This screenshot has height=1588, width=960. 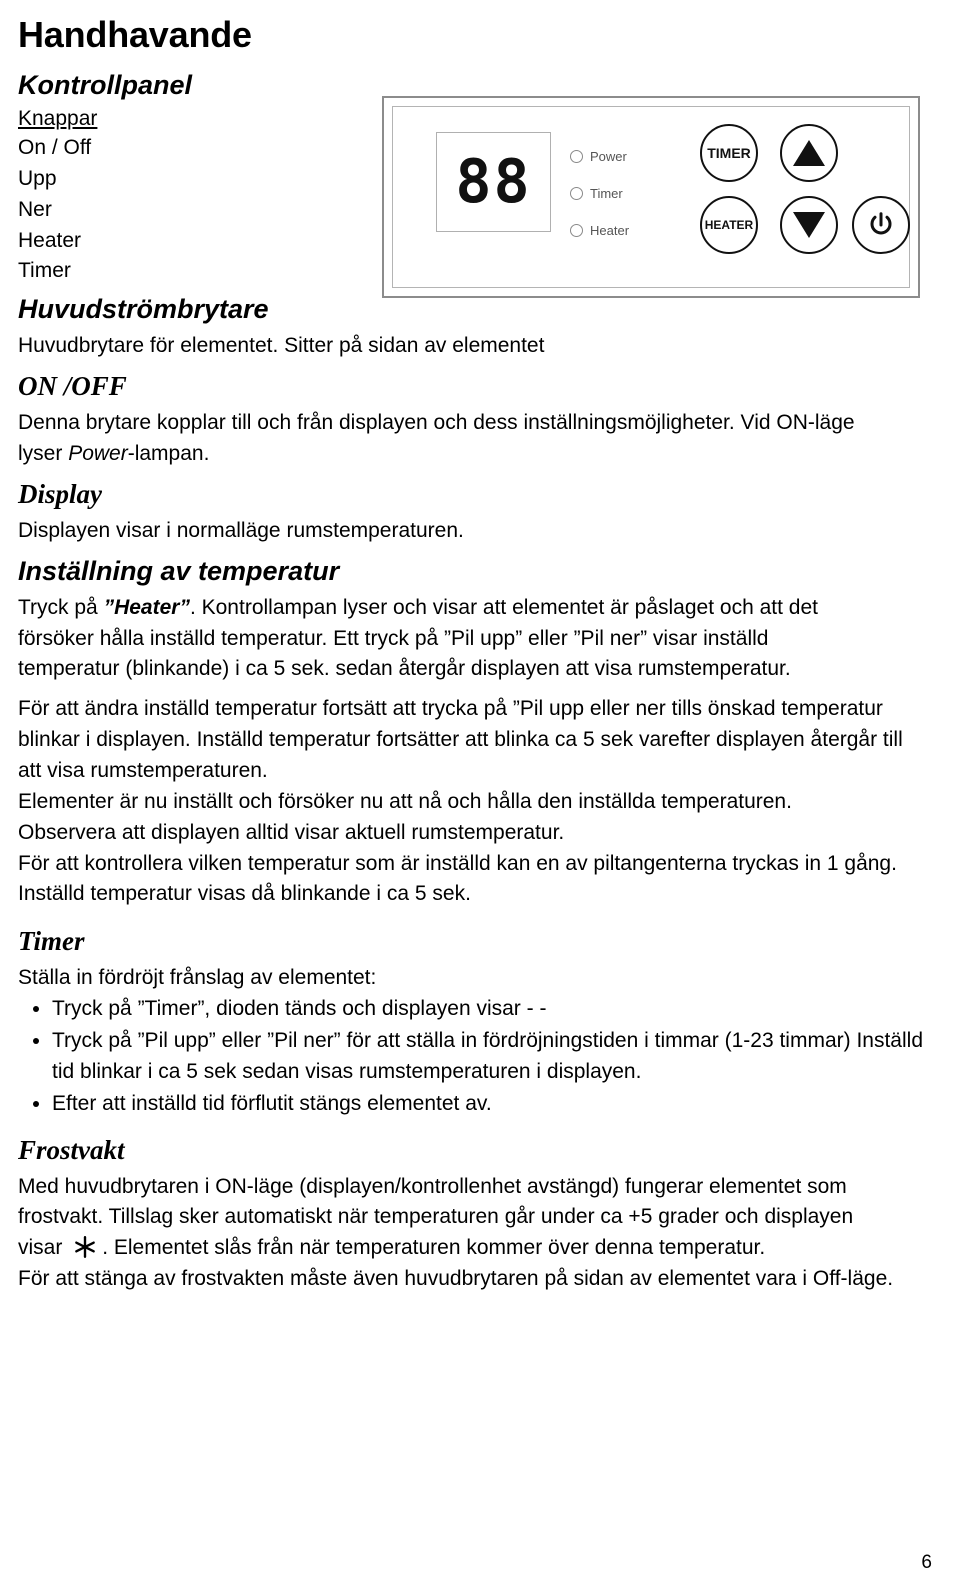 I want to click on heading-timer: Timer, so click(x=51, y=941).